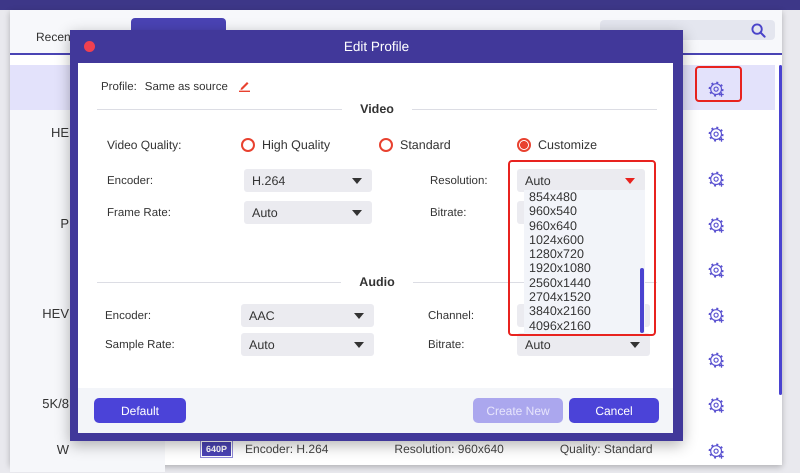 This screenshot has width=800, height=473. What do you see at coordinates (53, 39) in the screenshot?
I see `tab: Recen` at bounding box center [53, 39].